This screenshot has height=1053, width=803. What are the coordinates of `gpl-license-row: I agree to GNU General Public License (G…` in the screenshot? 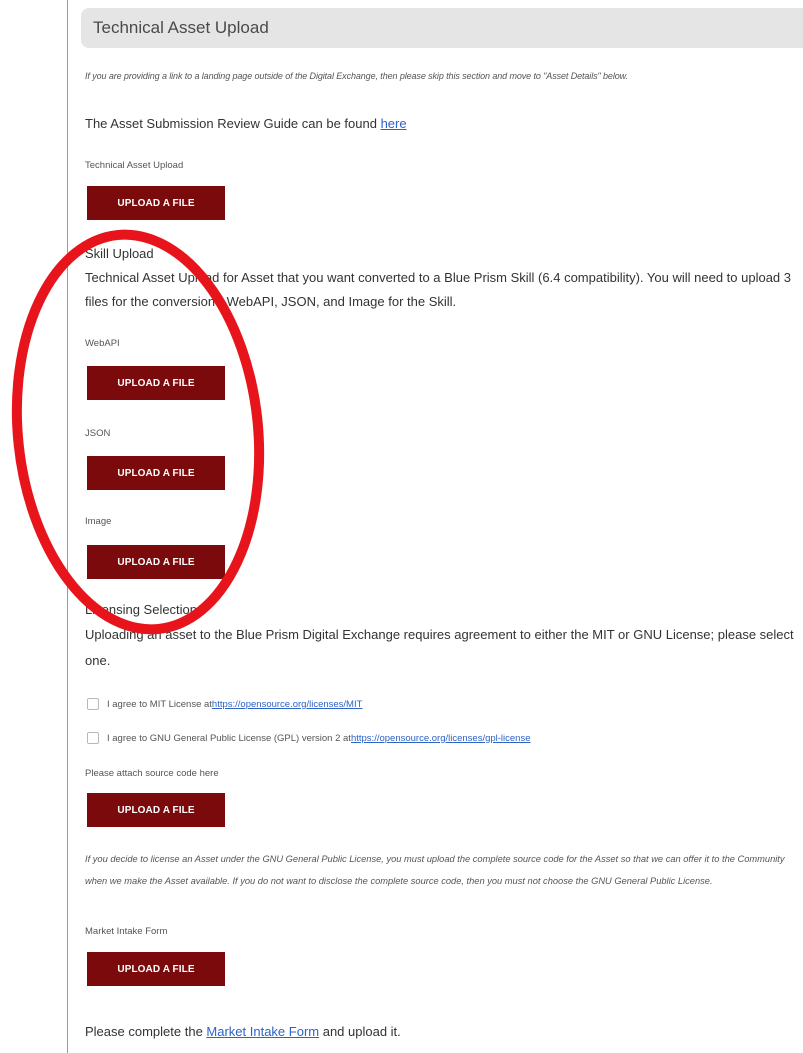 It's located at (309, 738).